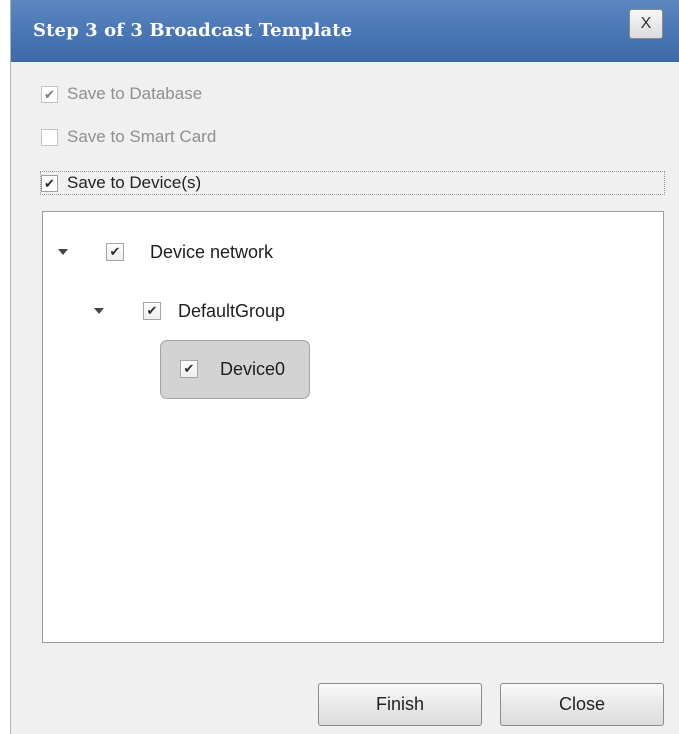  What do you see at coordinates (400, 704) in the screenshot?
I see `finish-button: Finish` at bounding box center [400, 704].